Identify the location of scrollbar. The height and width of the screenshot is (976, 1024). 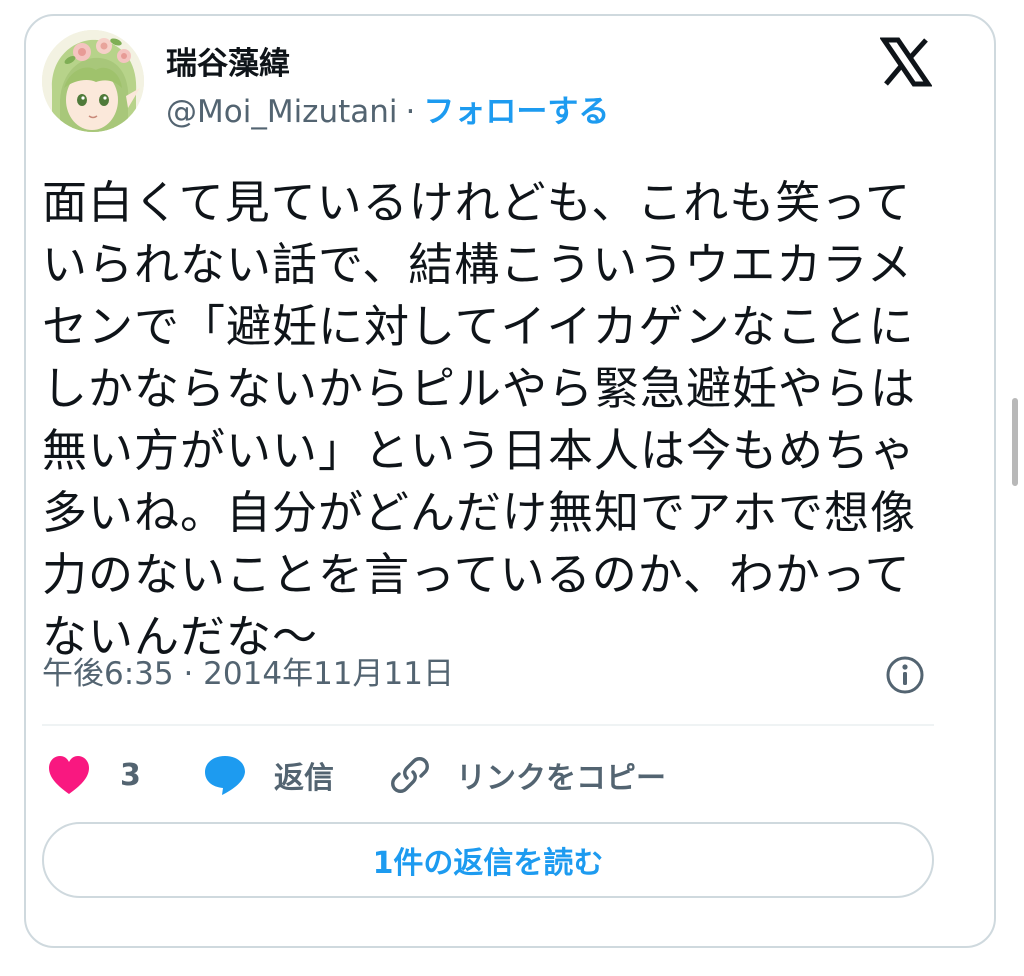
(1015, 442).